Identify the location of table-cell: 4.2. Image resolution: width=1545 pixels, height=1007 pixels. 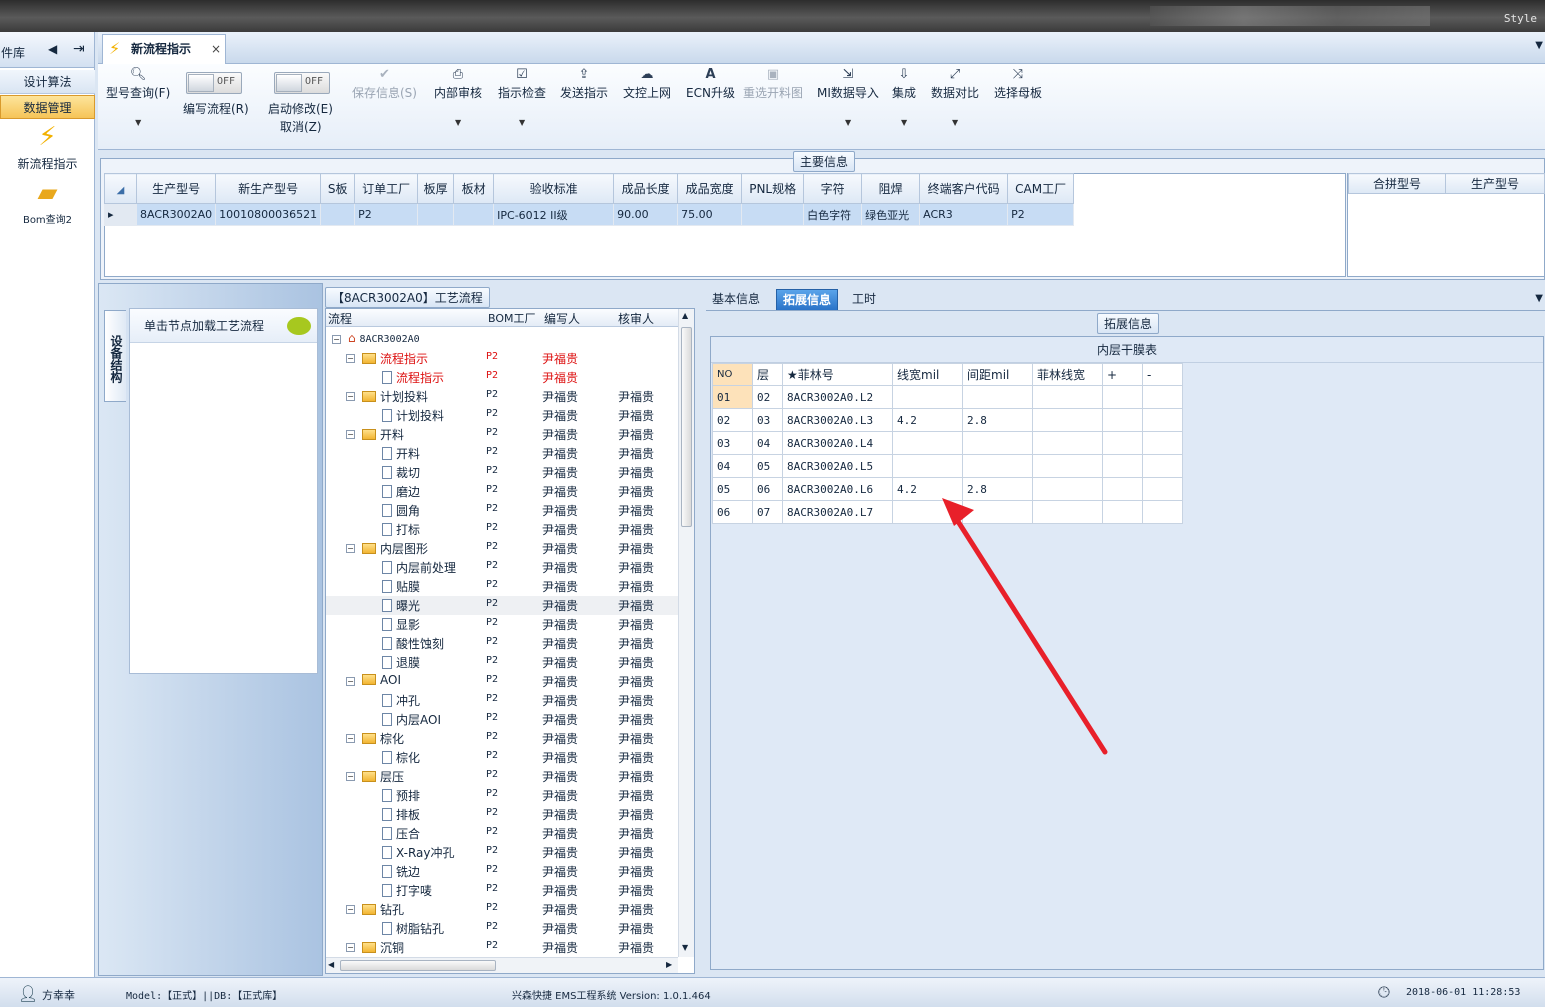
(927, 420).